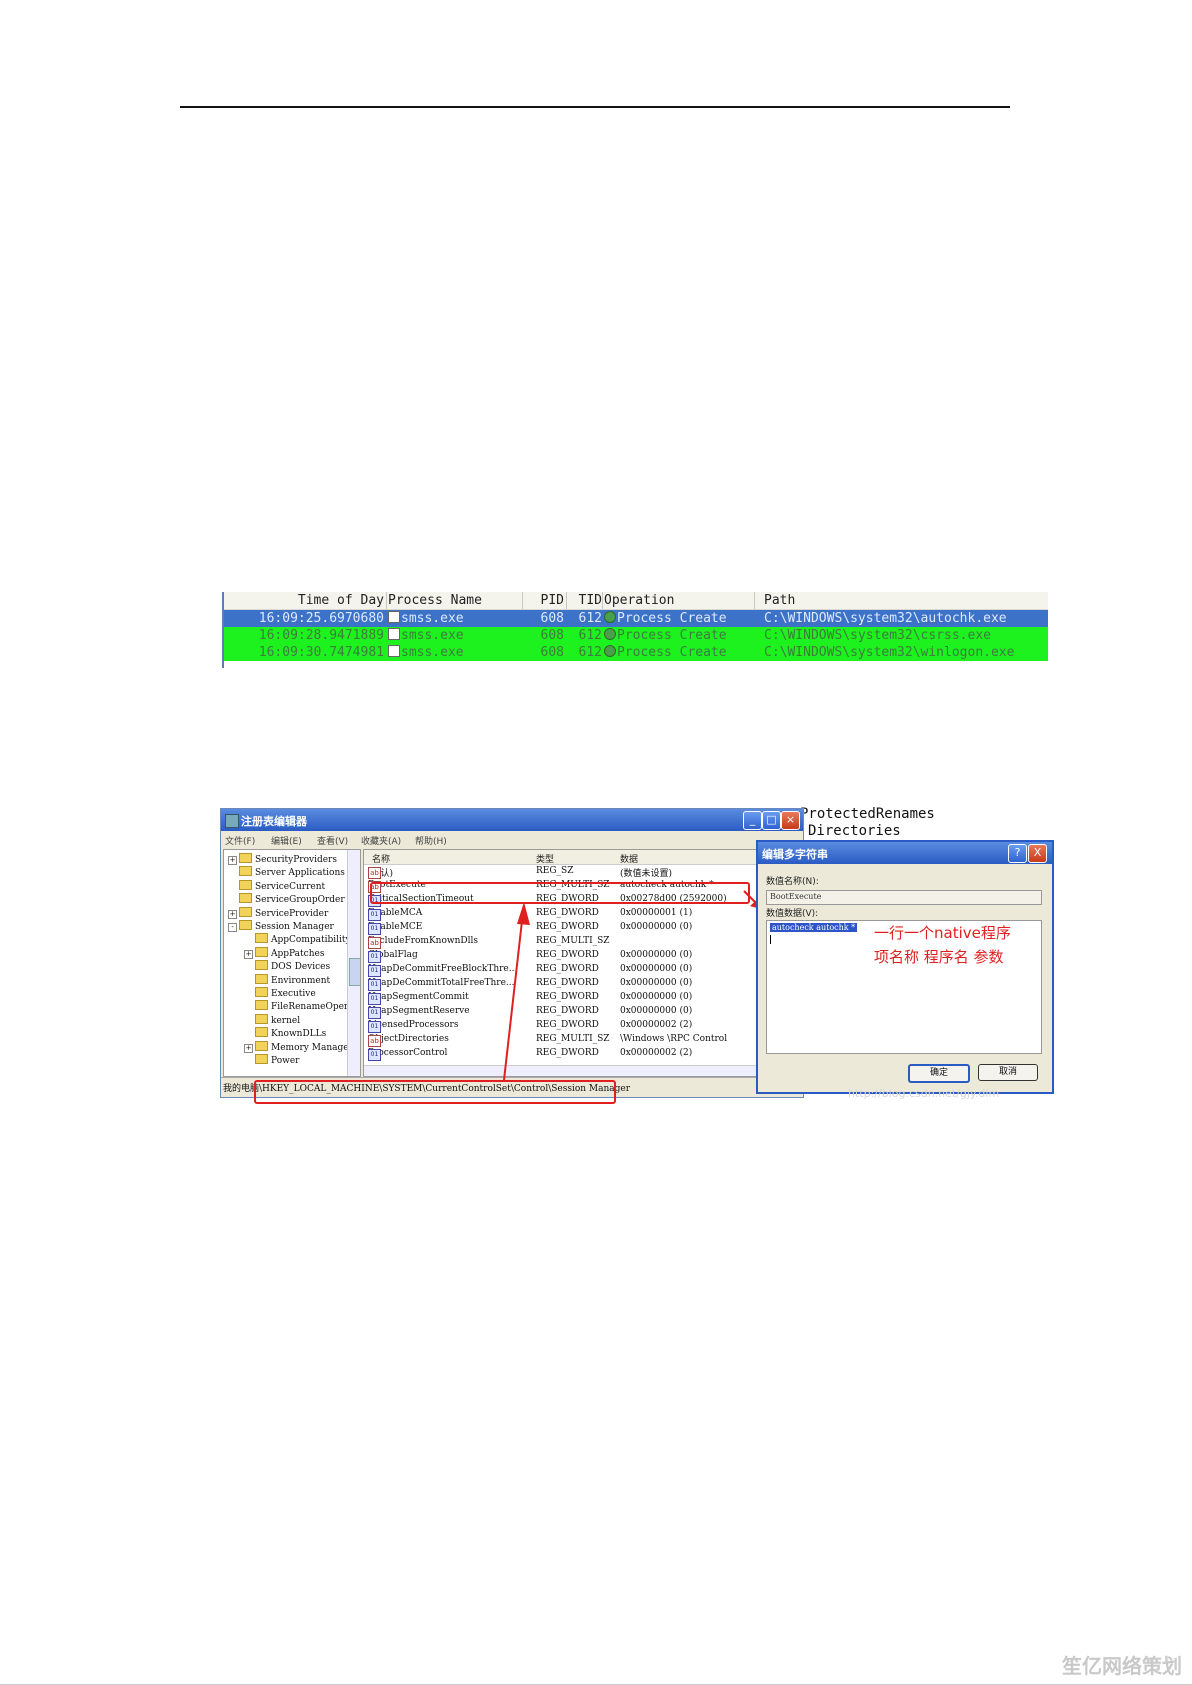  I want to click on arrow-up-line, so click(513, 996).